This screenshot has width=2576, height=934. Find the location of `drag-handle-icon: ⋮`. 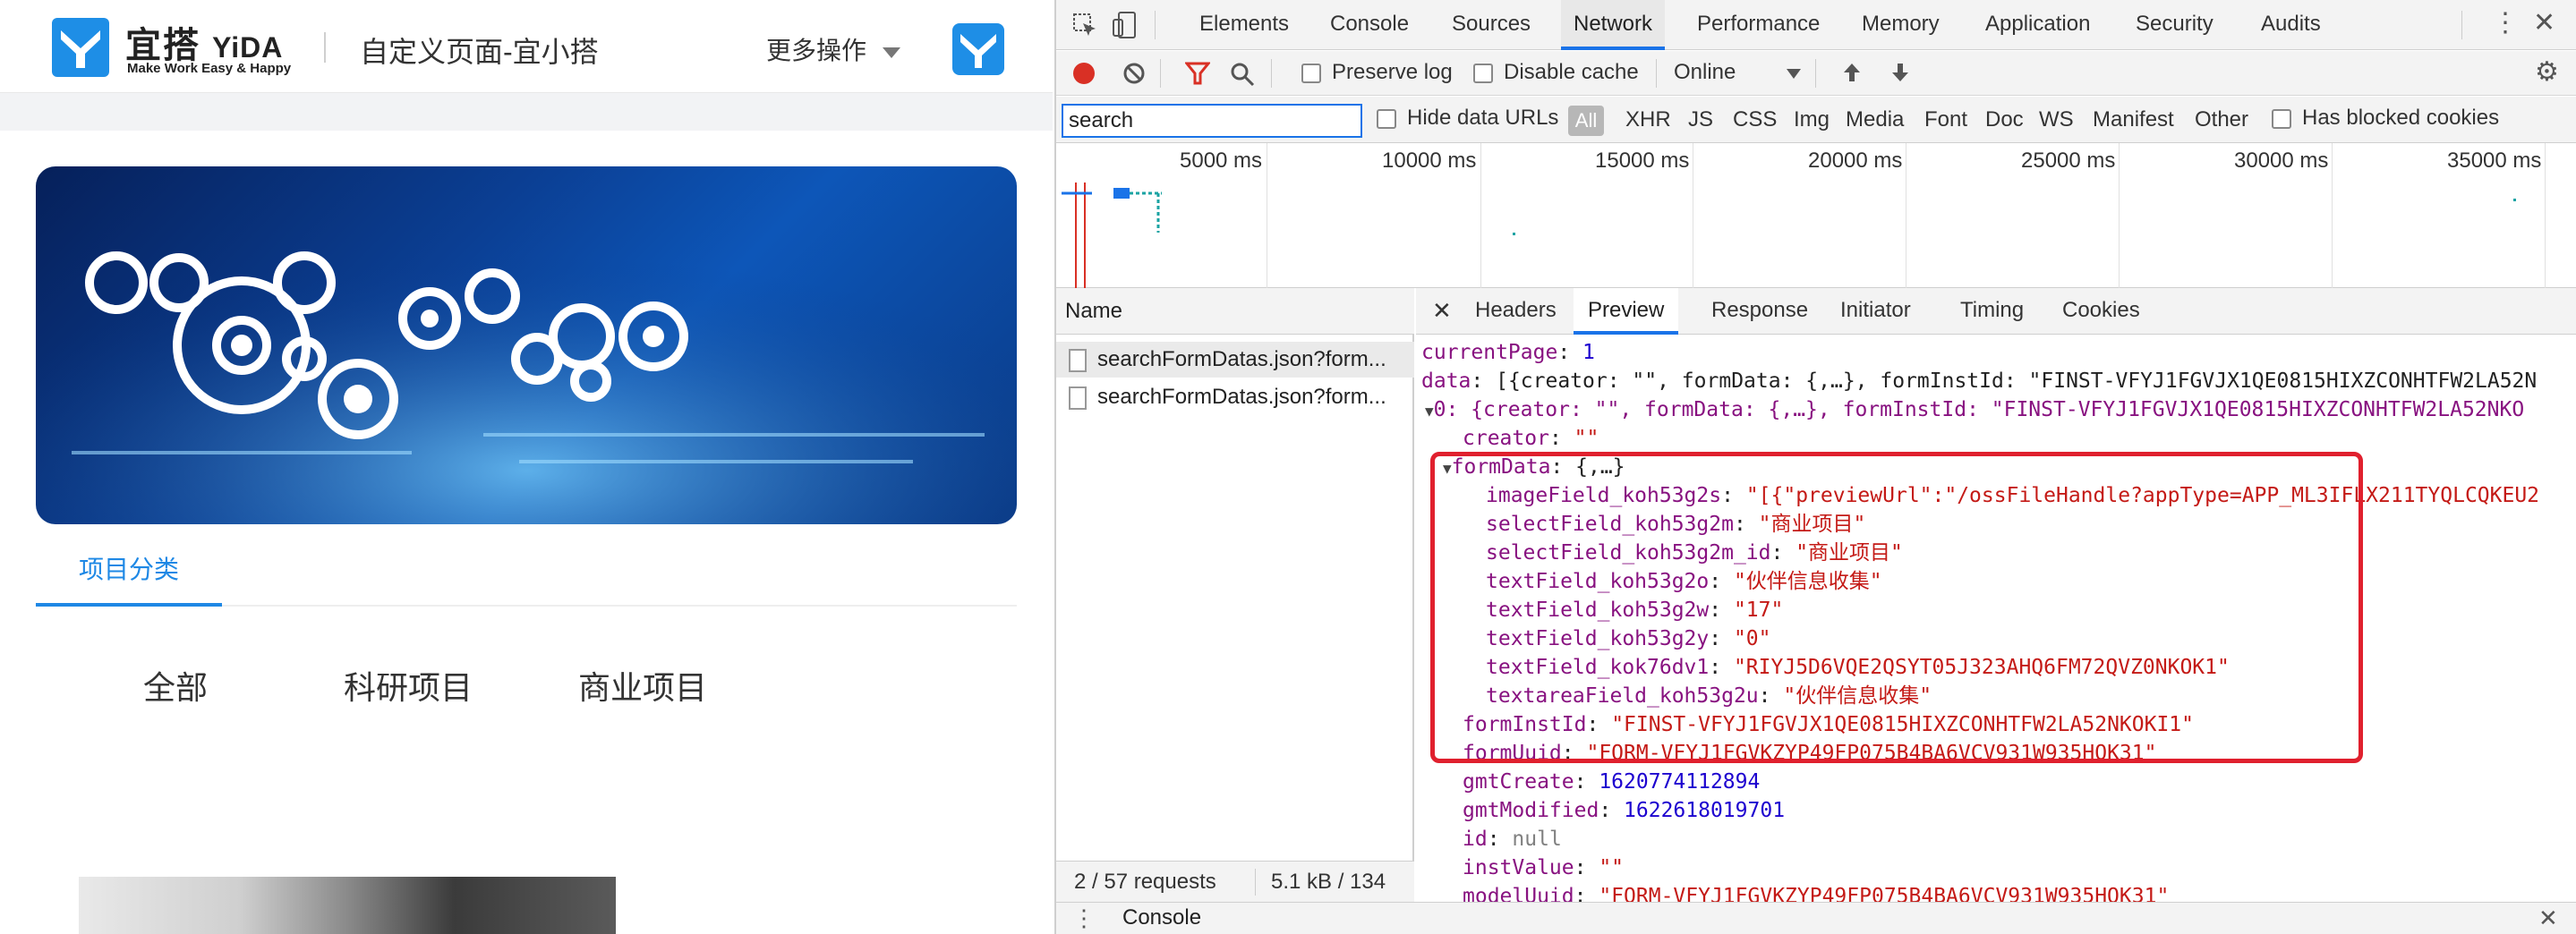

drag-handle-icon: ⋮ is located at coordinates (1084, 918).